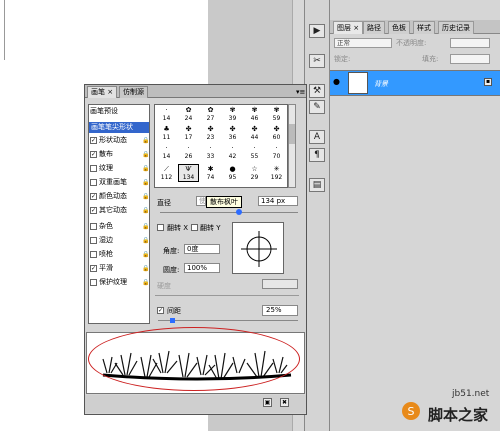 This screenshot has width=500, height=431. Describe the element at coordinates (119, 268) in the screenshot. I see `option-smoothing: ✓ 平滑 🔒` at that location.